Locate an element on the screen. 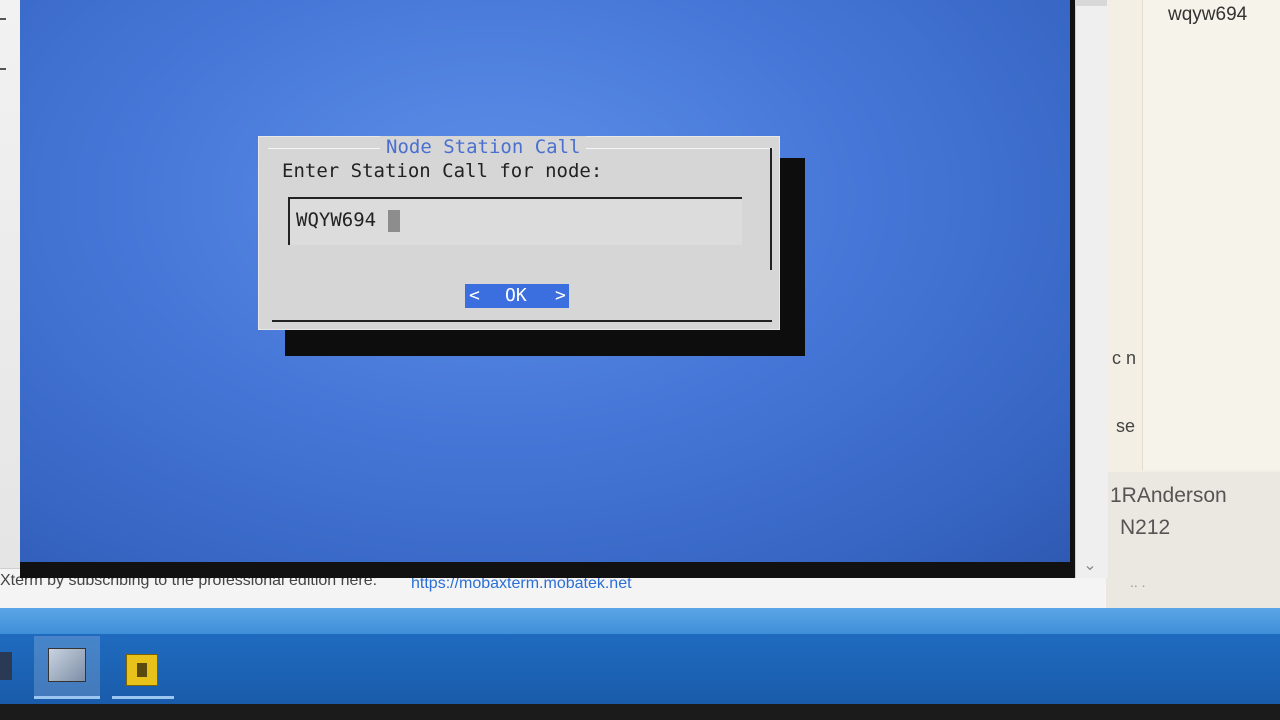 The width and height of the screenshot is (1280, 720). ok-left-bracket: < is located at coordinates (474, 295).